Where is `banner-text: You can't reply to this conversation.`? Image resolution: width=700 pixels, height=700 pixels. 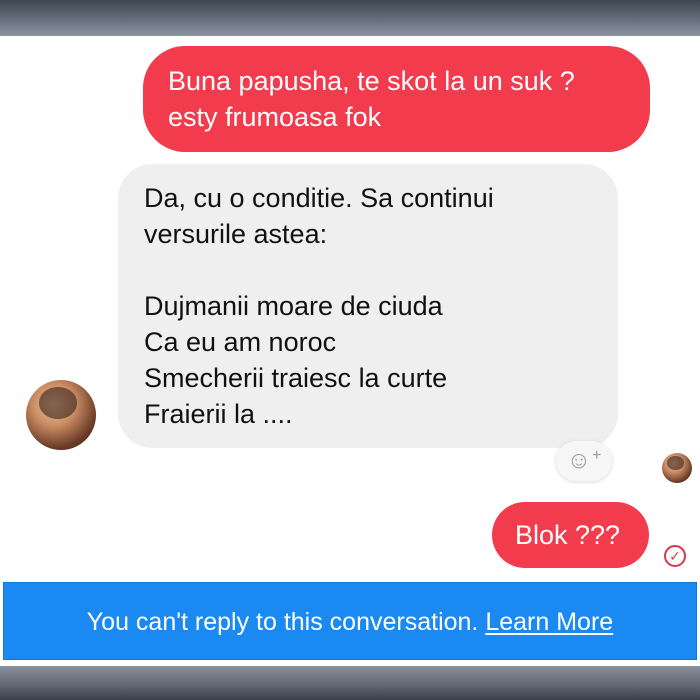
banner-text: You can't reply to this conversation. is located at coordinates (286, 622).